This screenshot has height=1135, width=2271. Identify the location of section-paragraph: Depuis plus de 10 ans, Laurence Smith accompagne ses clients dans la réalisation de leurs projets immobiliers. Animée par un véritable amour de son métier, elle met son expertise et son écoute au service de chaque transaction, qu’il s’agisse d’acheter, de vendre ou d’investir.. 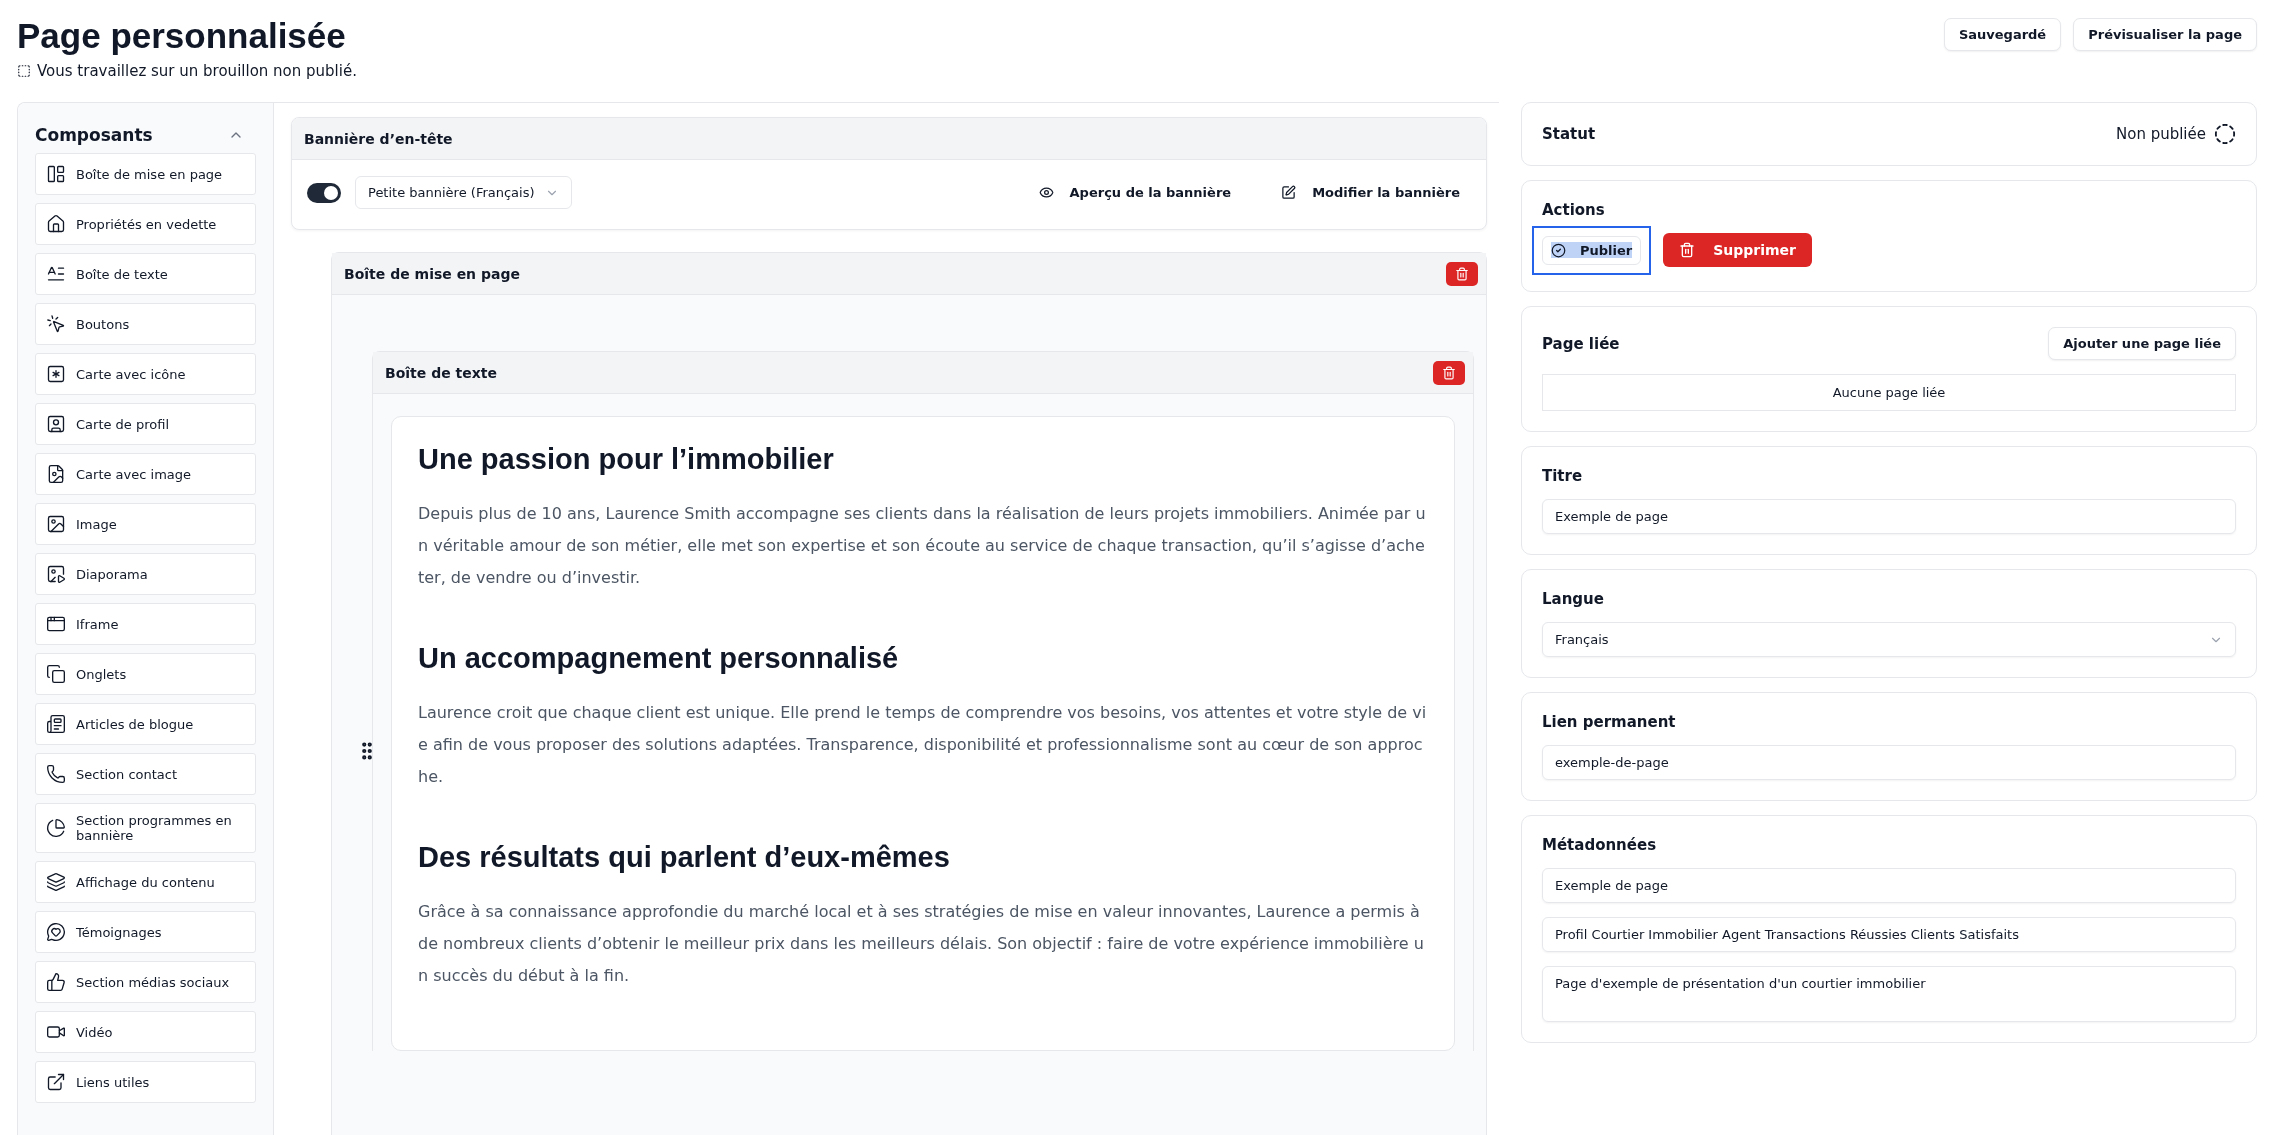
(922, 546).